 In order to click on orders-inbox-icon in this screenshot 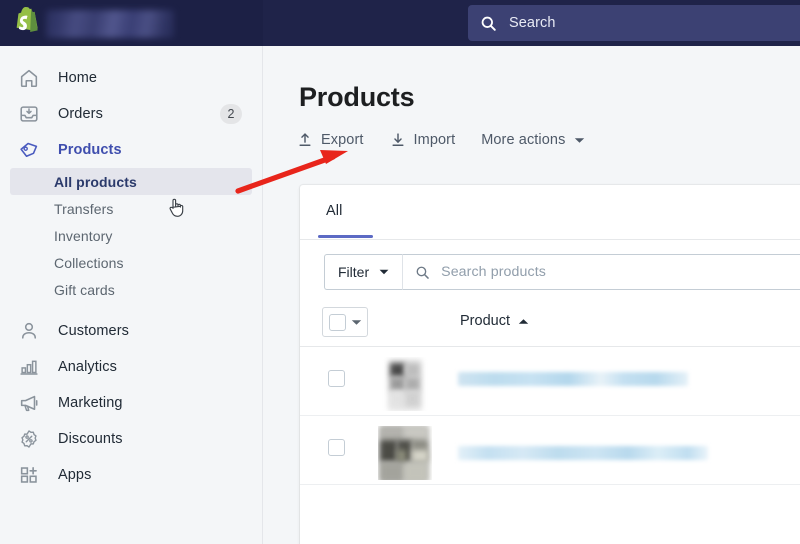, I will do `click(29, 114)`.